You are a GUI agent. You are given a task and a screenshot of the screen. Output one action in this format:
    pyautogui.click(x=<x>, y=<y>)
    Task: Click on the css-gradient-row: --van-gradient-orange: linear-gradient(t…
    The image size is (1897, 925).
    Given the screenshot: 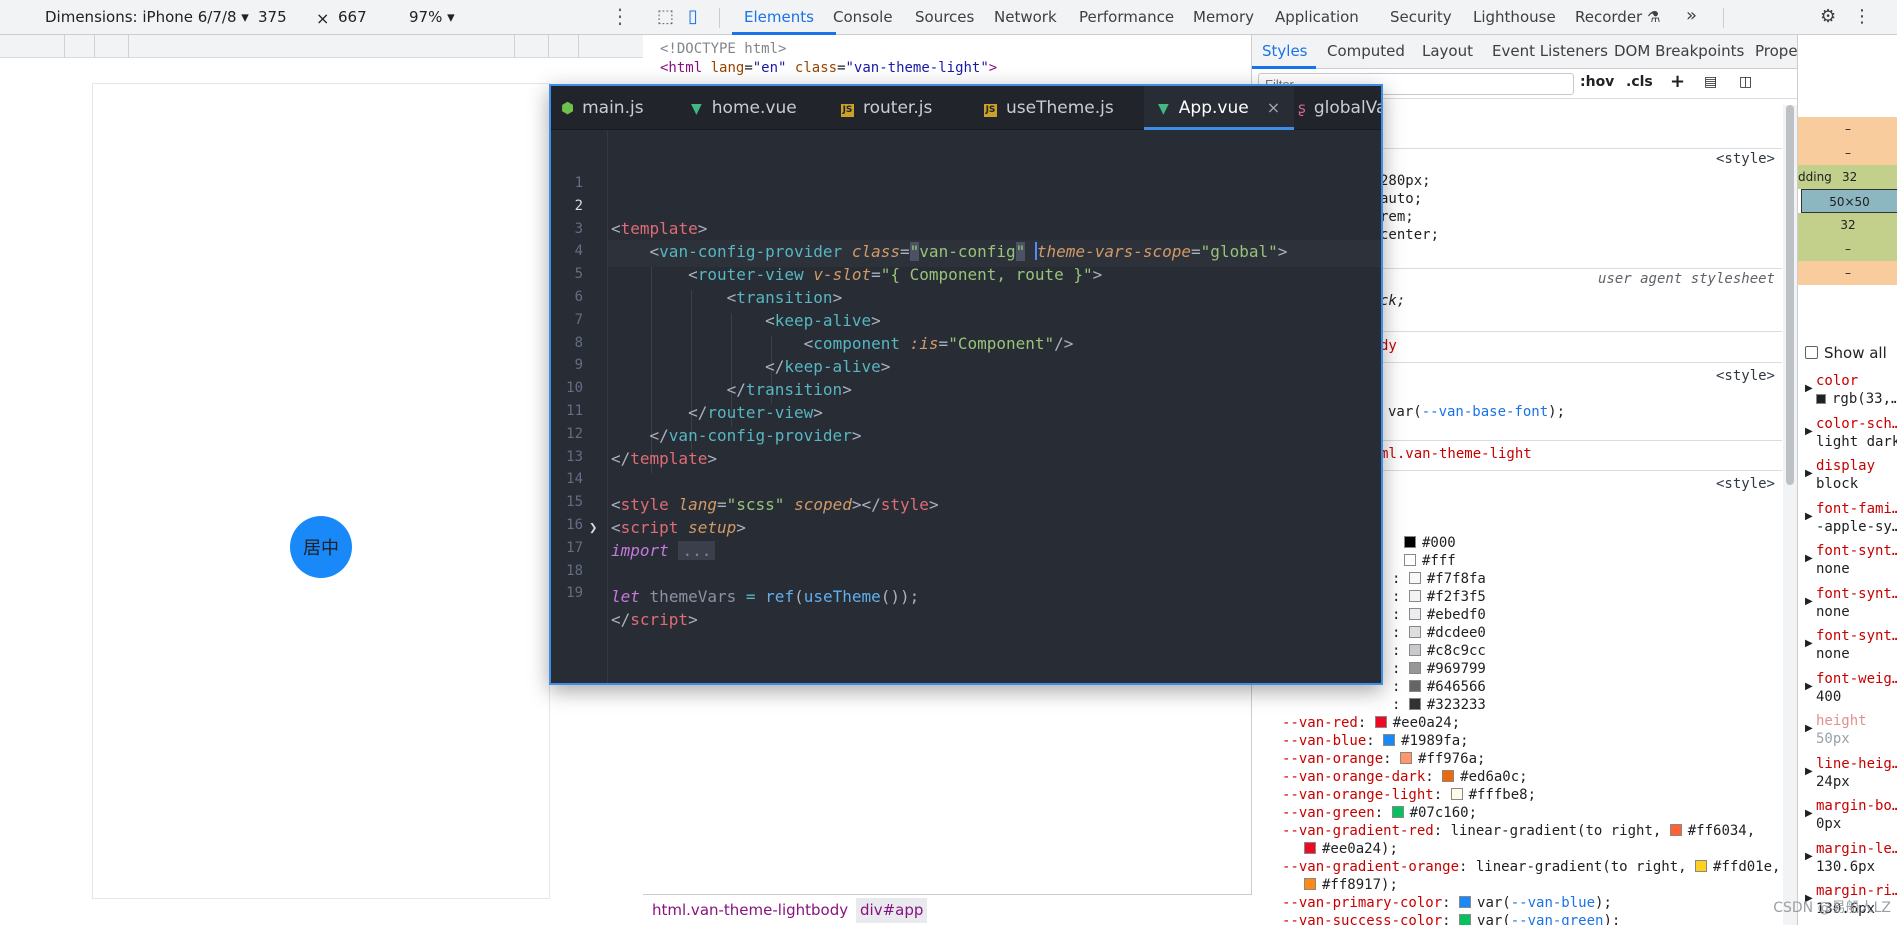 What is the action you would take?
    pyautogui.click(x=1531, y=867)
    